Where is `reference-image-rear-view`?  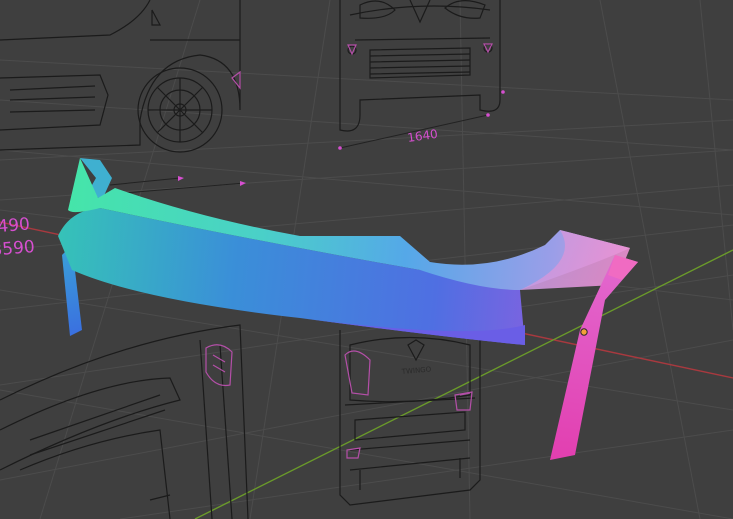
reference-image-rear-view is located at coordinates (410, 418).